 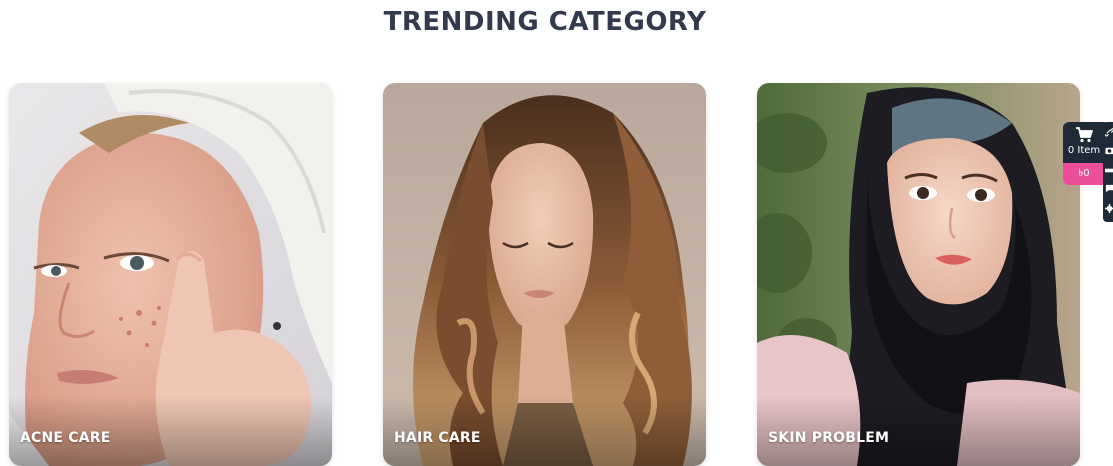 What do you see at coordinates (65, 438) in the screenshot?
I see `category-label: ACNE CARE` at bounding box center [65, 438].